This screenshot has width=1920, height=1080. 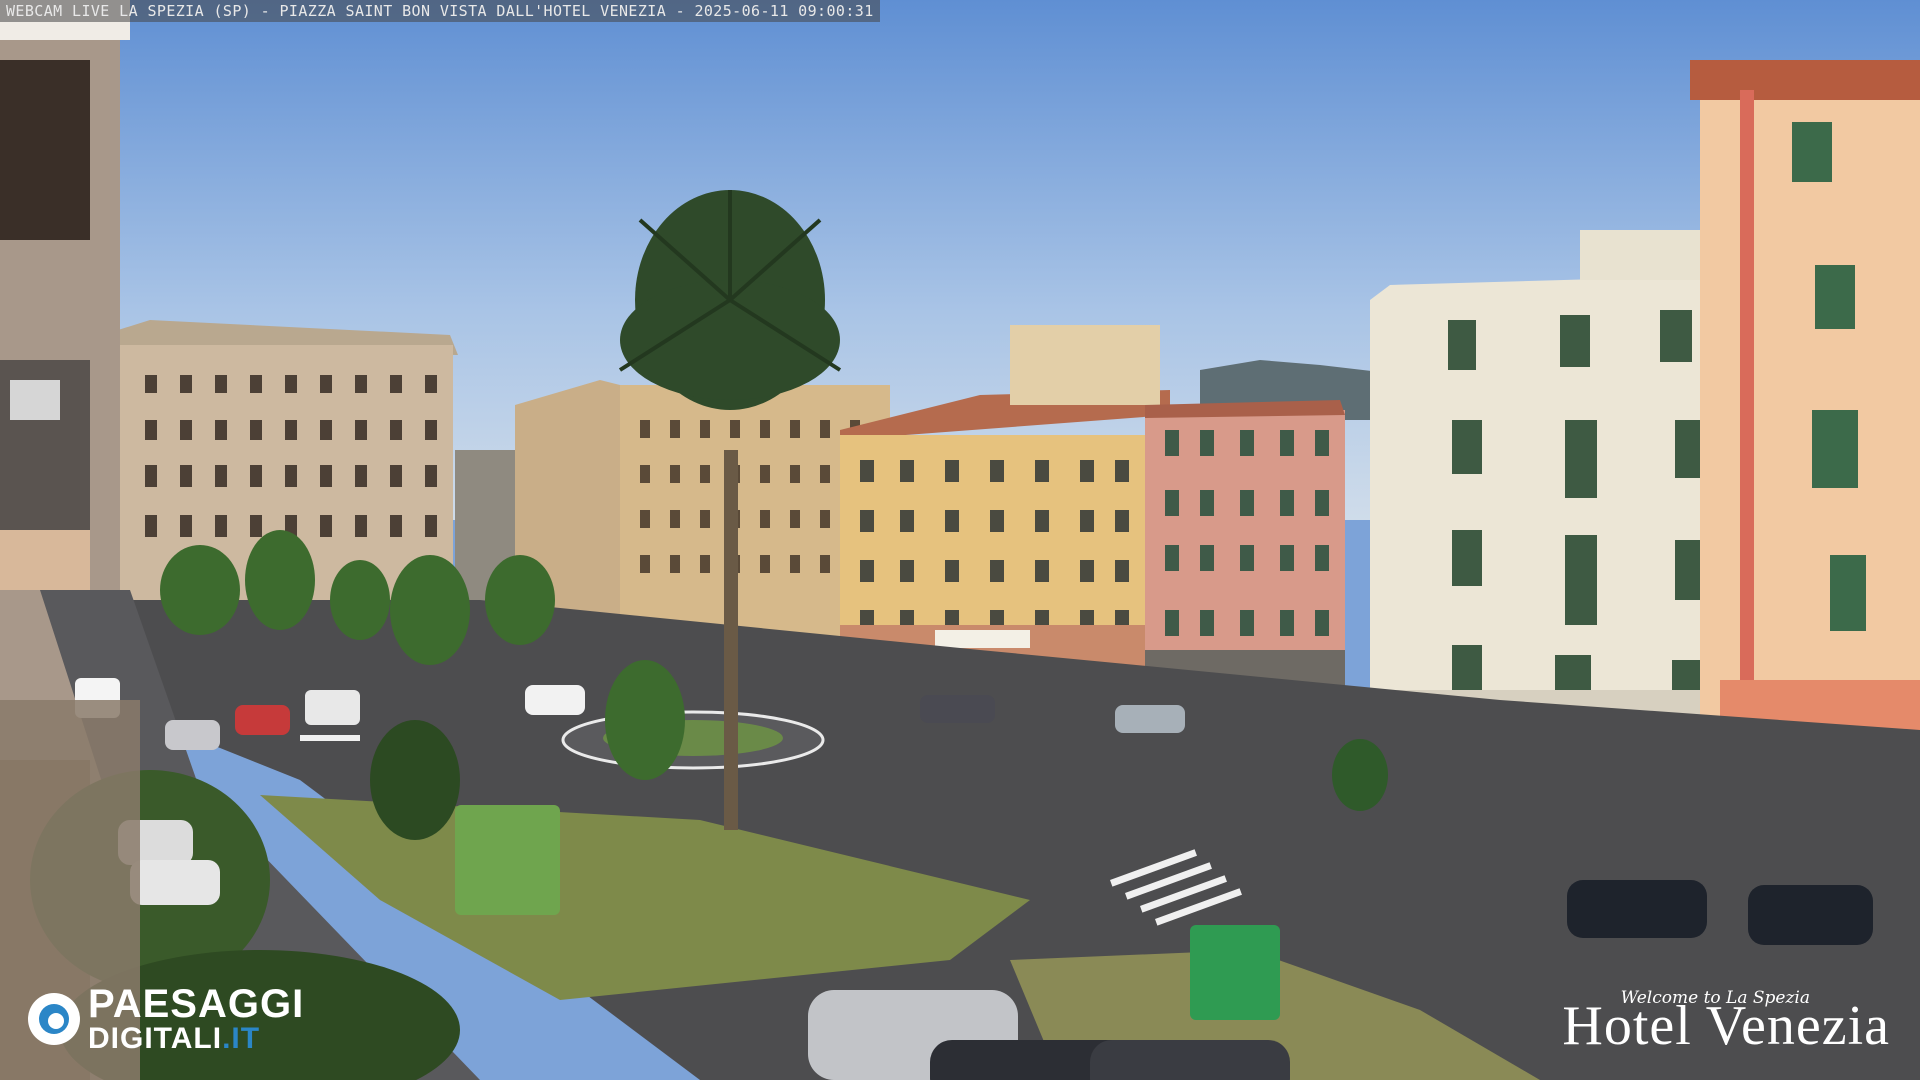 I want to click on hotel-venezia-logo: Welcome to La Spezia Hotel Venezia, so click(x=1726, y=1023).